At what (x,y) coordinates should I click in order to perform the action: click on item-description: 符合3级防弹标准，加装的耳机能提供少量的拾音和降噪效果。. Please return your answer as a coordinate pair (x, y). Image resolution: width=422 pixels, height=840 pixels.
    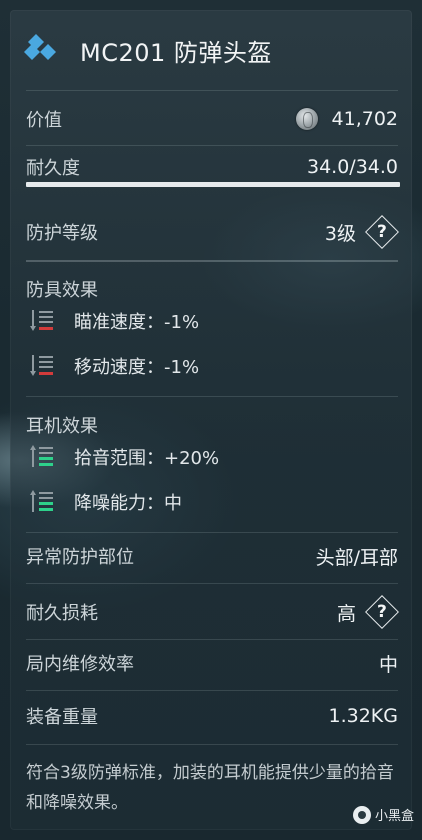
    Looking at the image, I should click on (210, 788).